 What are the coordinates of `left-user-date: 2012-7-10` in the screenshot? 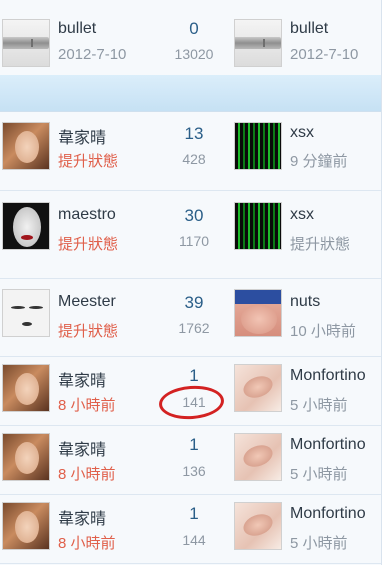 It's located at (92, 54).